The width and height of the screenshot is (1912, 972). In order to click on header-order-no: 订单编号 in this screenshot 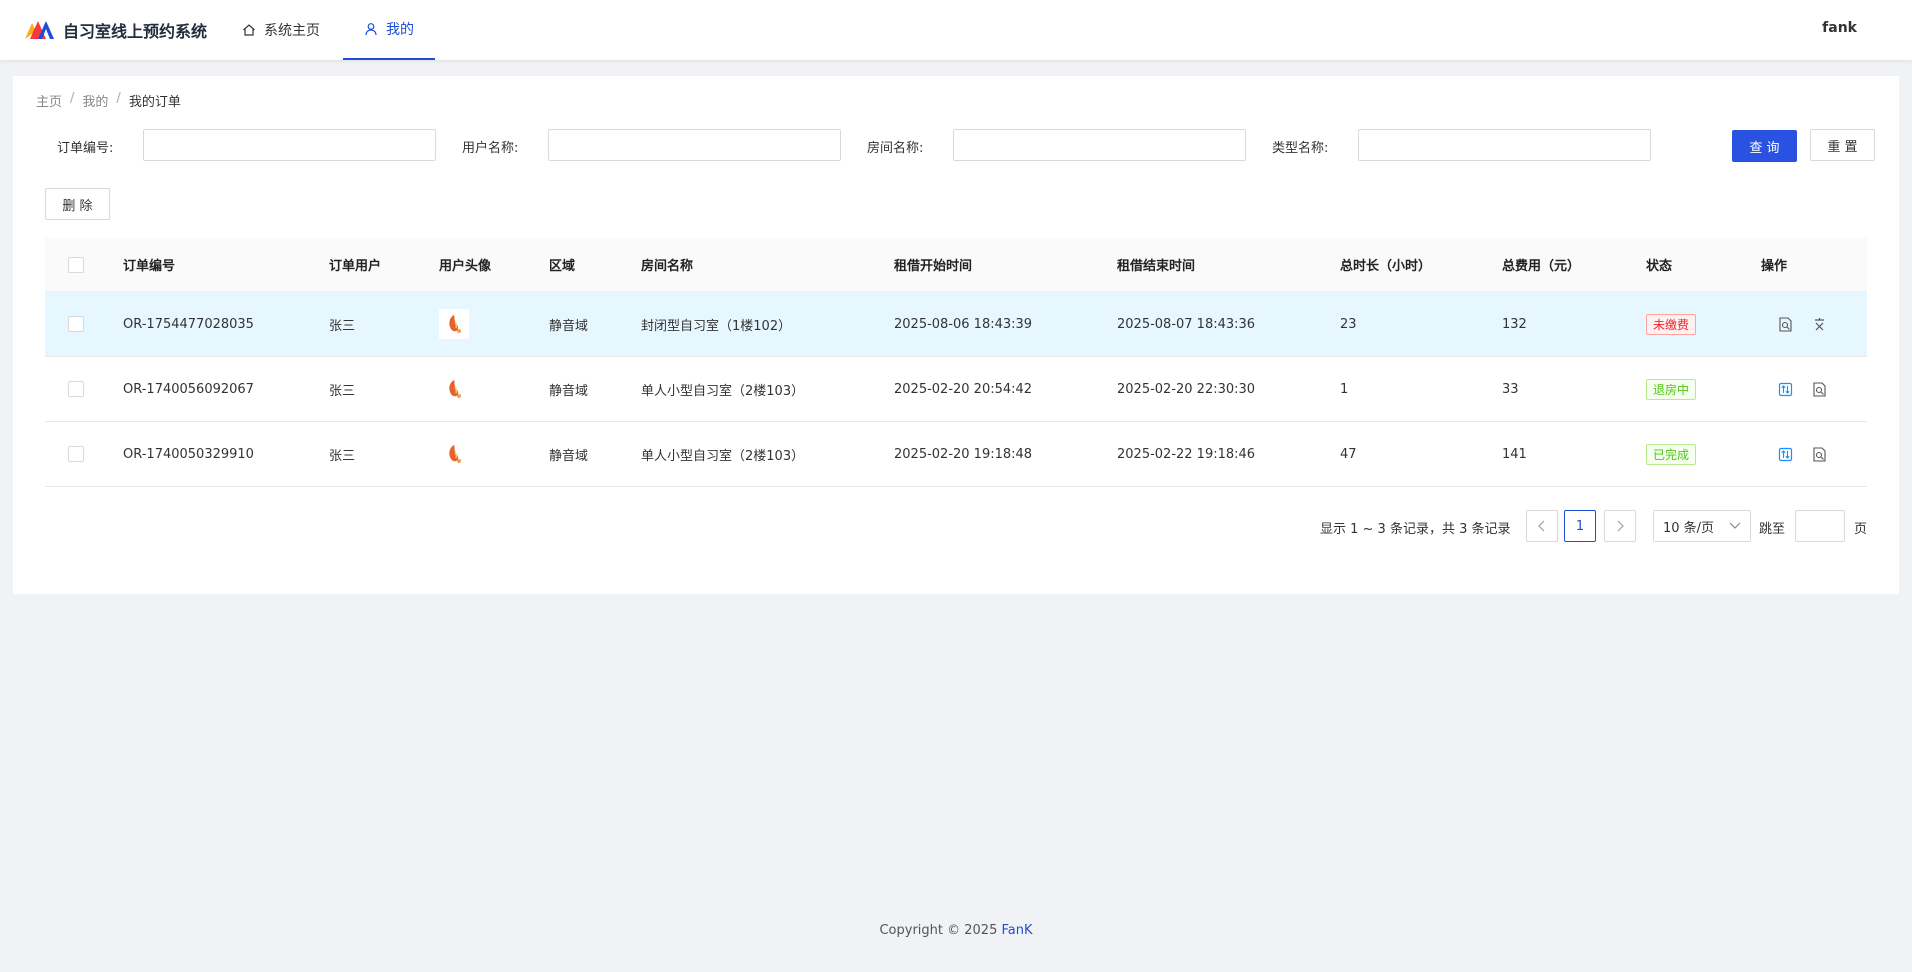, I will do `click(149, 266)`.